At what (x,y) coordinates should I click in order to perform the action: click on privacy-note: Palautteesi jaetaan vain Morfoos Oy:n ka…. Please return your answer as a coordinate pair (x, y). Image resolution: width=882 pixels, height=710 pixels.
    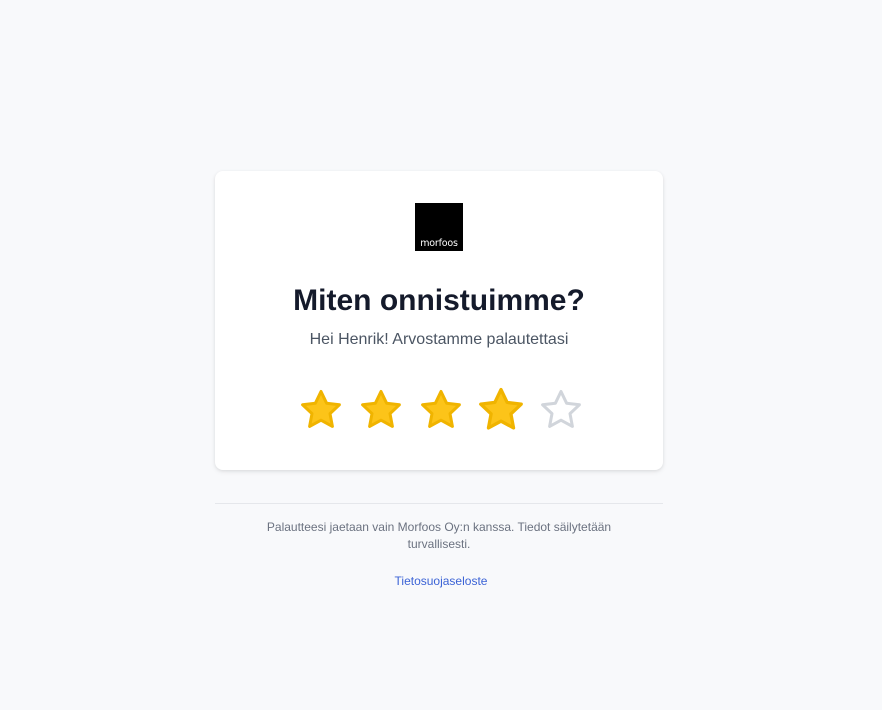
    Looking at the image, I should click on (439, 535).